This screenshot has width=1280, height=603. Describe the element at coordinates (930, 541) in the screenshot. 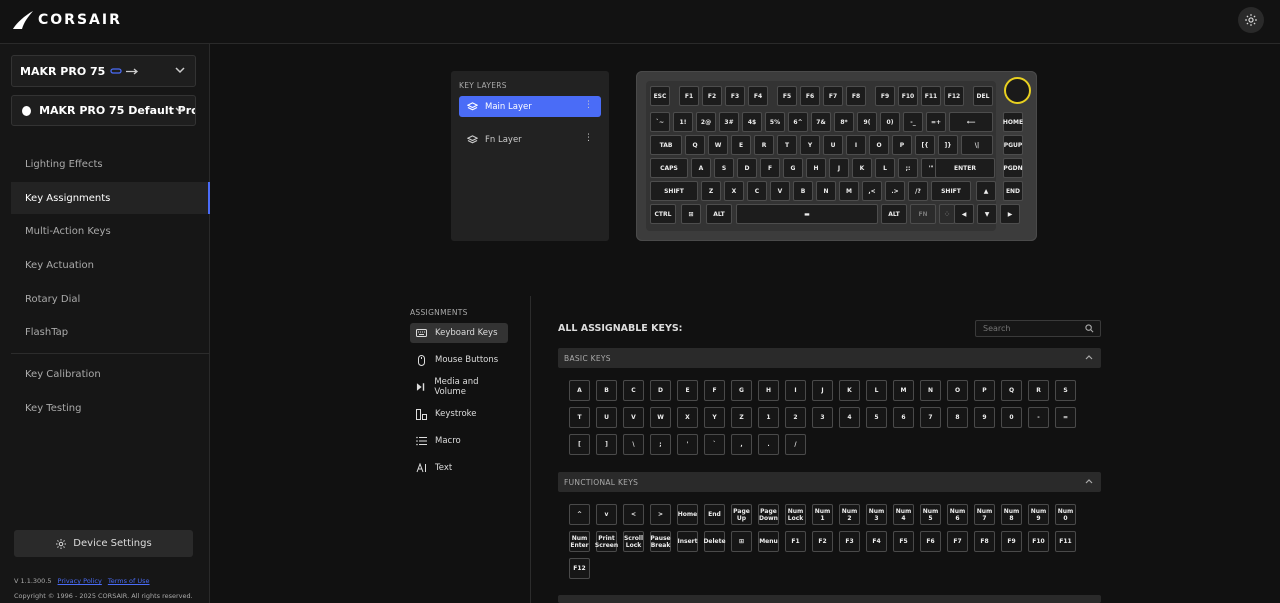

I see `assignable-key: F6` at that location.